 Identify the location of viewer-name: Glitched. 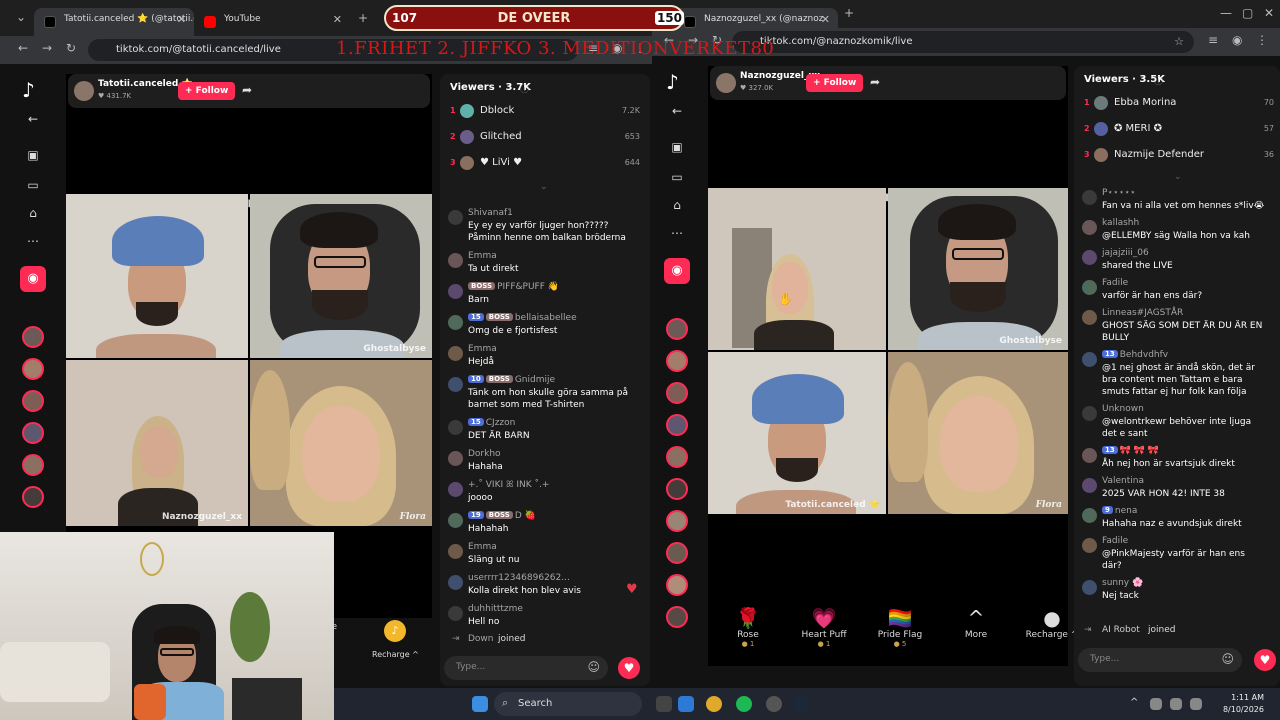
(501, 136).